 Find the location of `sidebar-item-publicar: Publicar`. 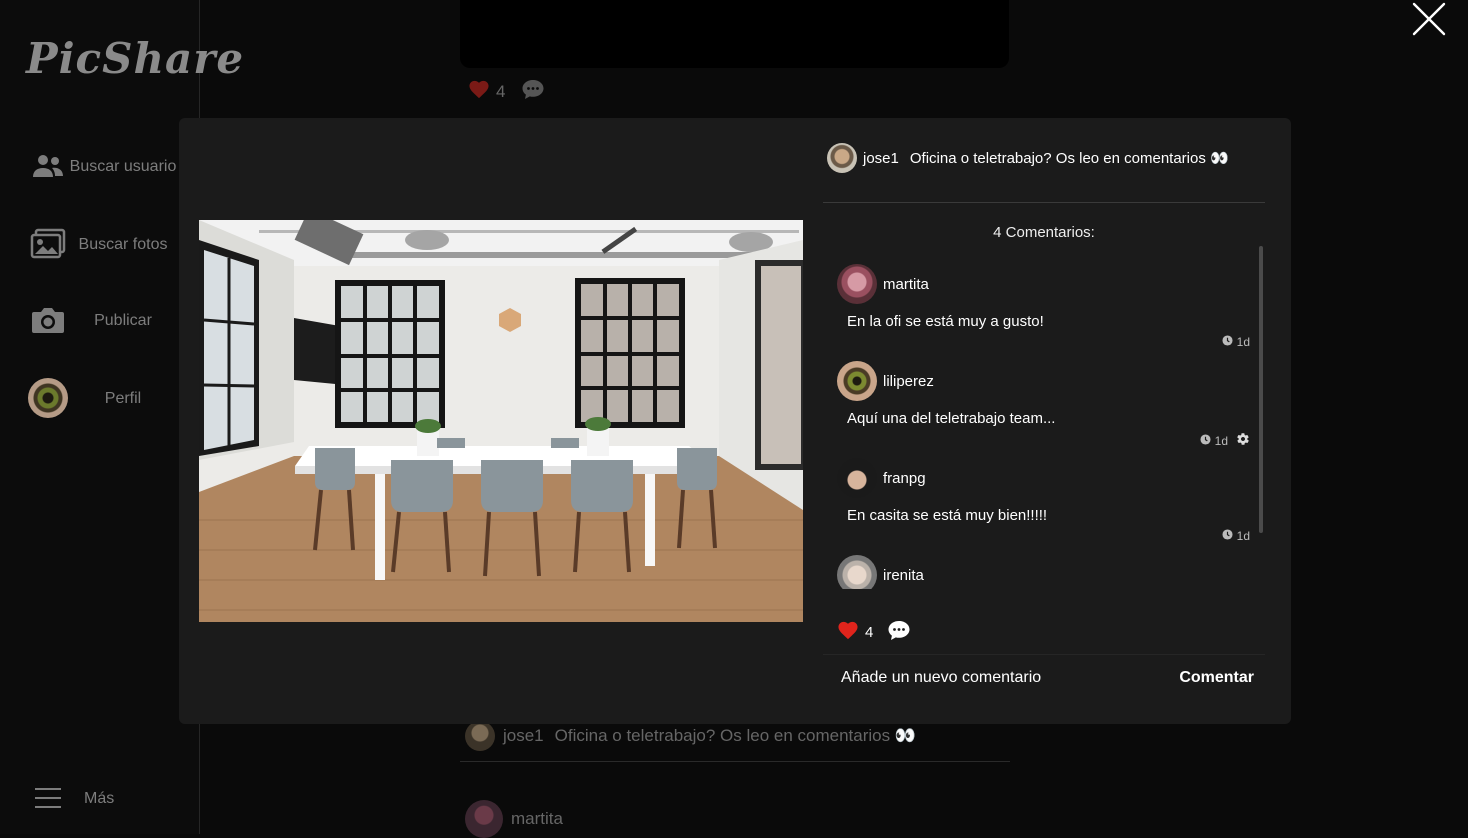

sidebar-item-publicar: Publicar is located at coordinates (103, 320).